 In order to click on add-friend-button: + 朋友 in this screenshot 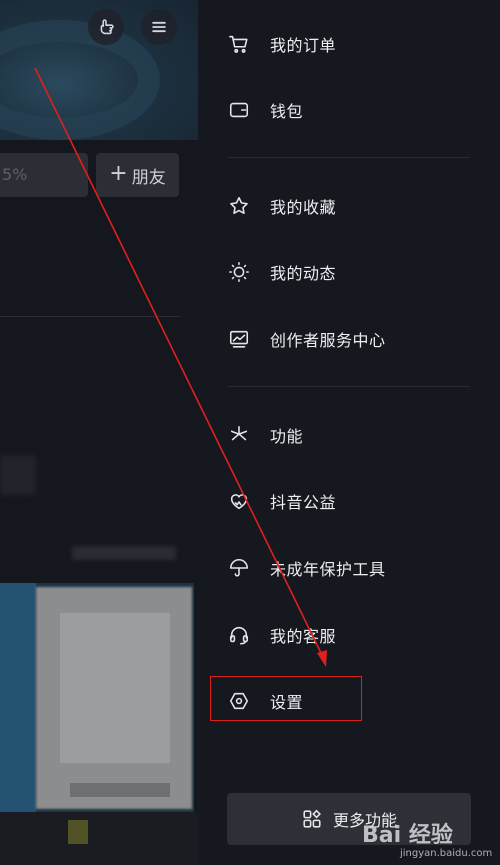, I will do `click(137, 175)`.